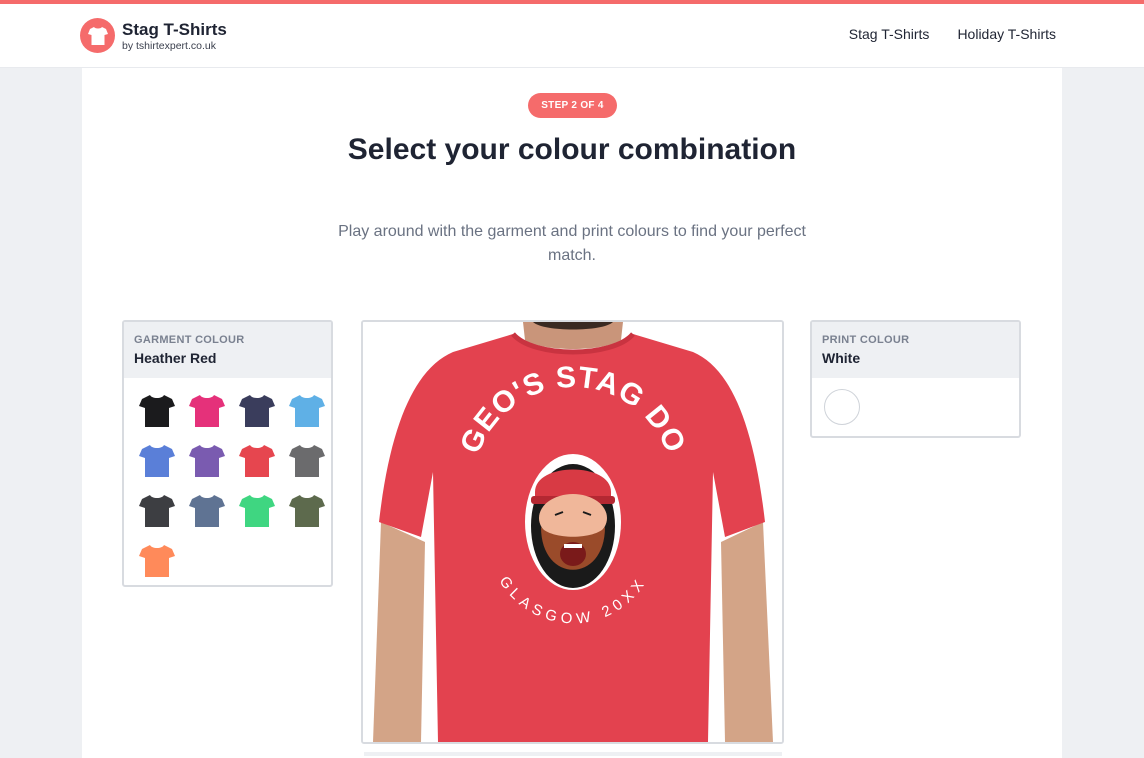 The width and height of the screenshot is (1144, 758). I want to click on print-swatch-white, so click(842, 407).